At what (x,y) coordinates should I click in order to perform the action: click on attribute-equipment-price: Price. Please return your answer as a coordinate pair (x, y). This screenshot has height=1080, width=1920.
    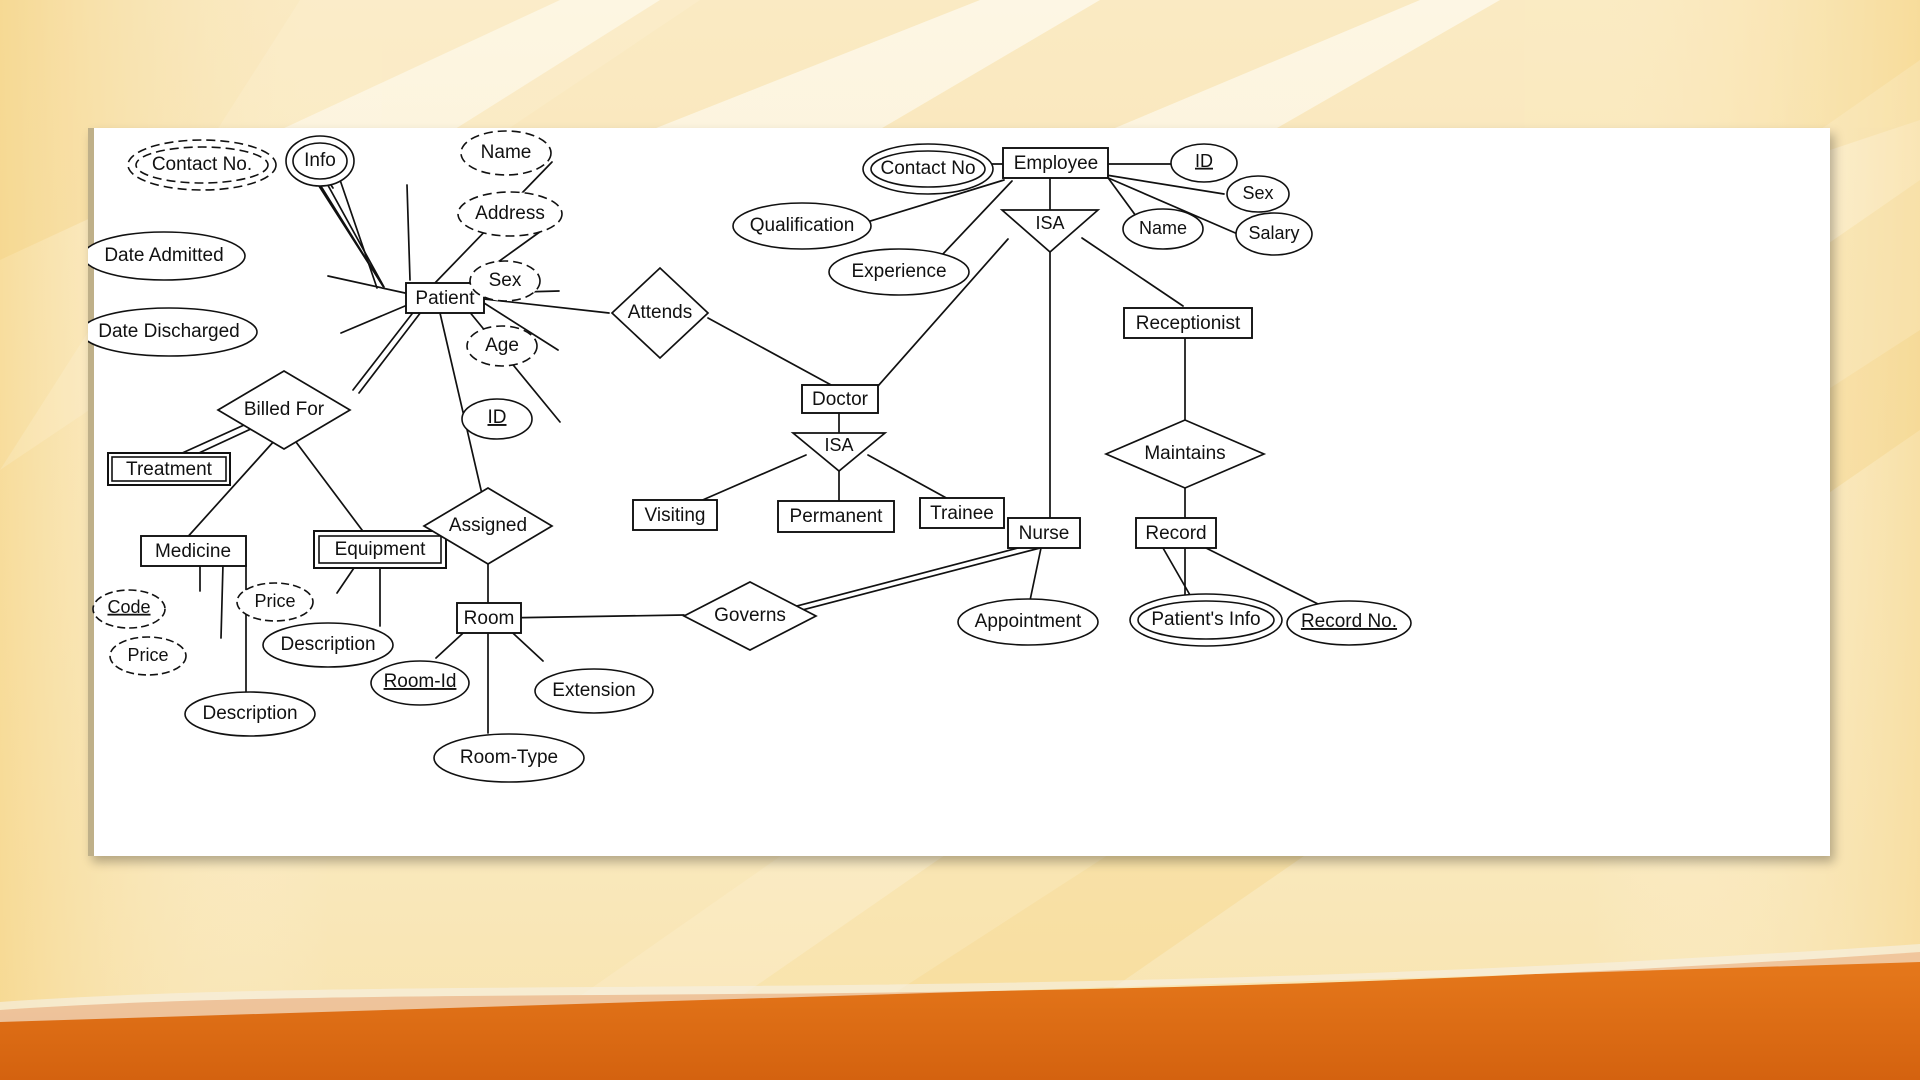
    Looking at the image, I should click on (275, 602).